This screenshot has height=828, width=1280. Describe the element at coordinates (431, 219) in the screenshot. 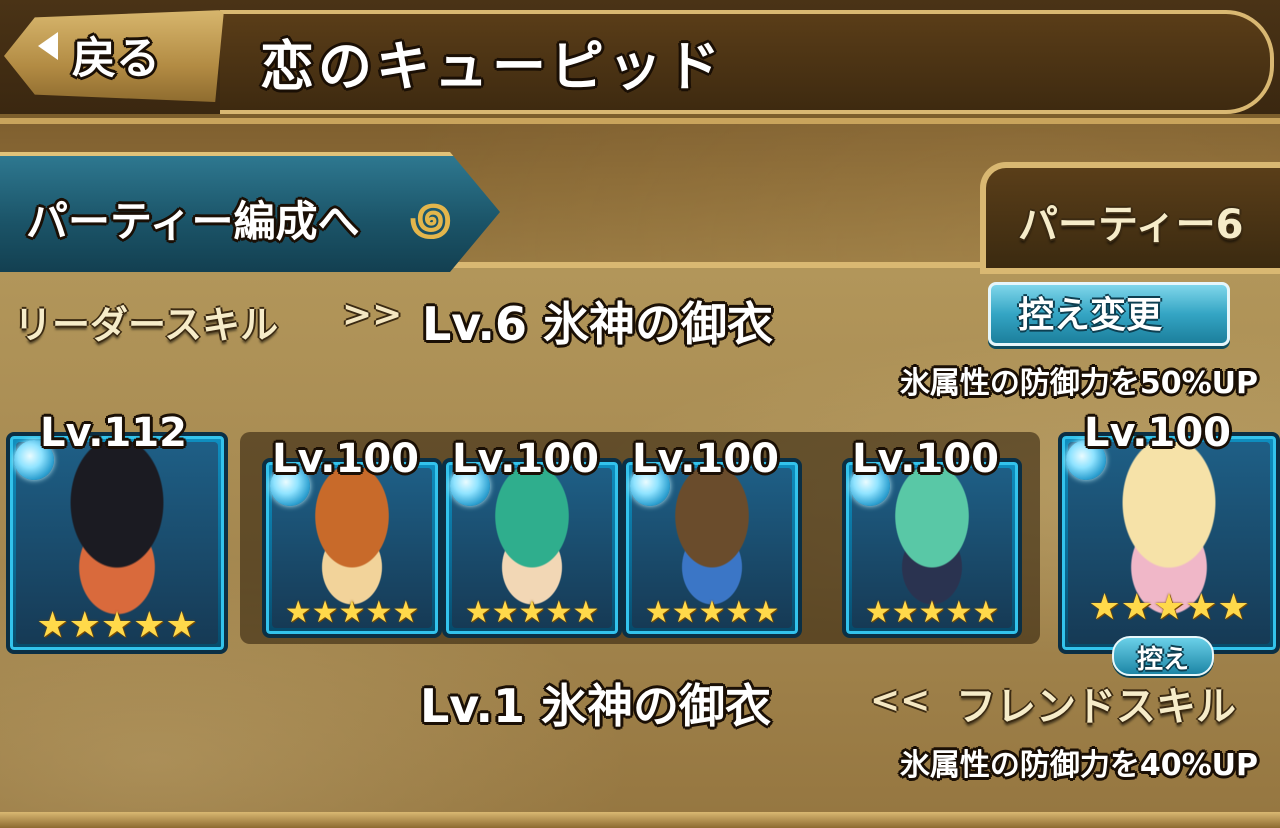

I see `swirl-ornament-icon: ꩜` at that location.